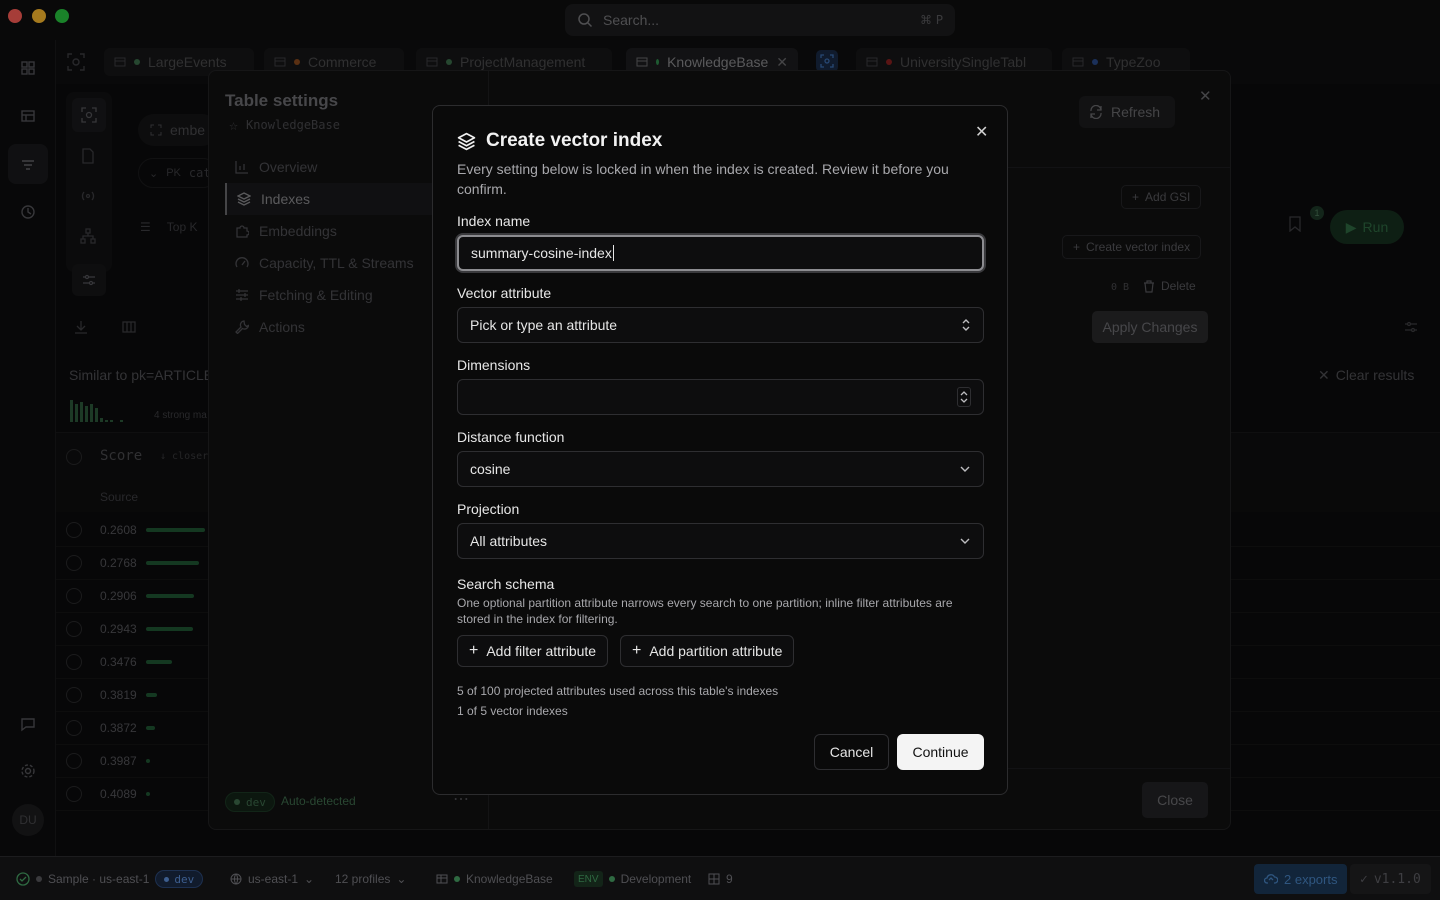  I want to click on add-partition-attribute-button: + Add partition attribute, so click(707, 651).